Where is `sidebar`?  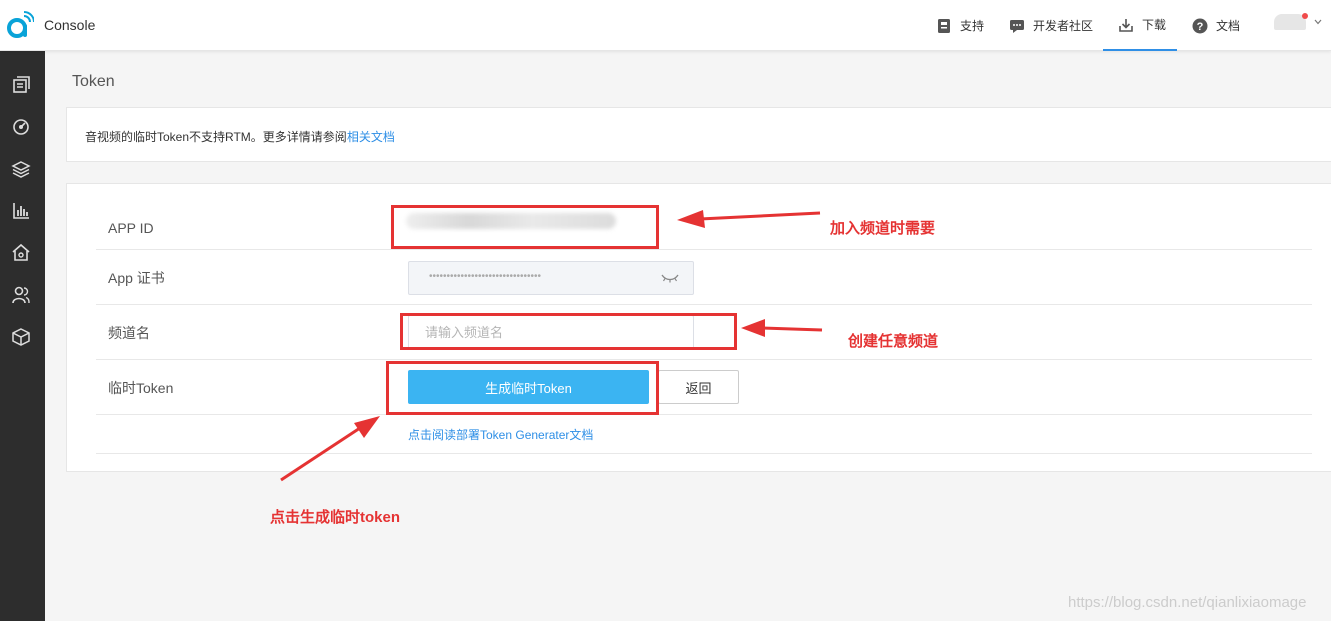 sidebar is located at coordinates (22, 336).